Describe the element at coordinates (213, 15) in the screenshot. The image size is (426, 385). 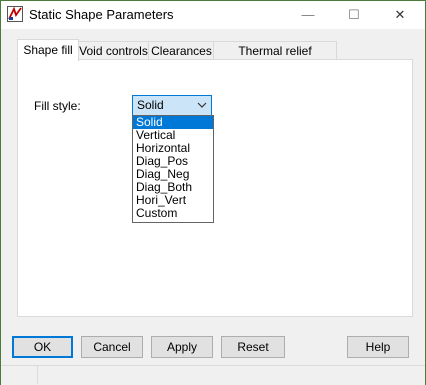
I see `title-bar: Static Shape Parameters — ☐ ✕` at that location.